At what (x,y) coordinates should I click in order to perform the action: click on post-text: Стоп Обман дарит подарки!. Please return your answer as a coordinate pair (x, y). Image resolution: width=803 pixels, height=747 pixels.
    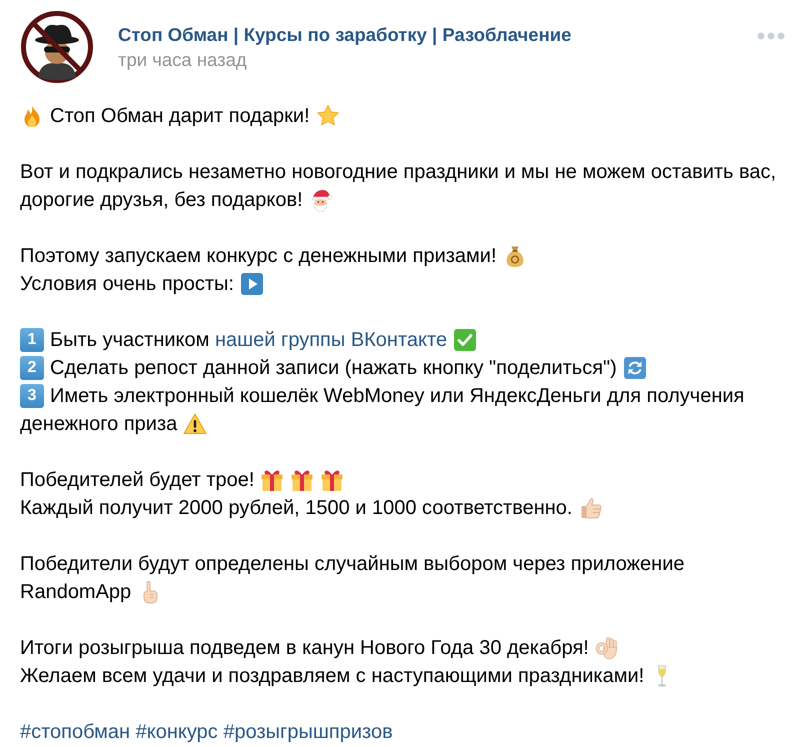
    Looking at the image, I should click on (180, 116).